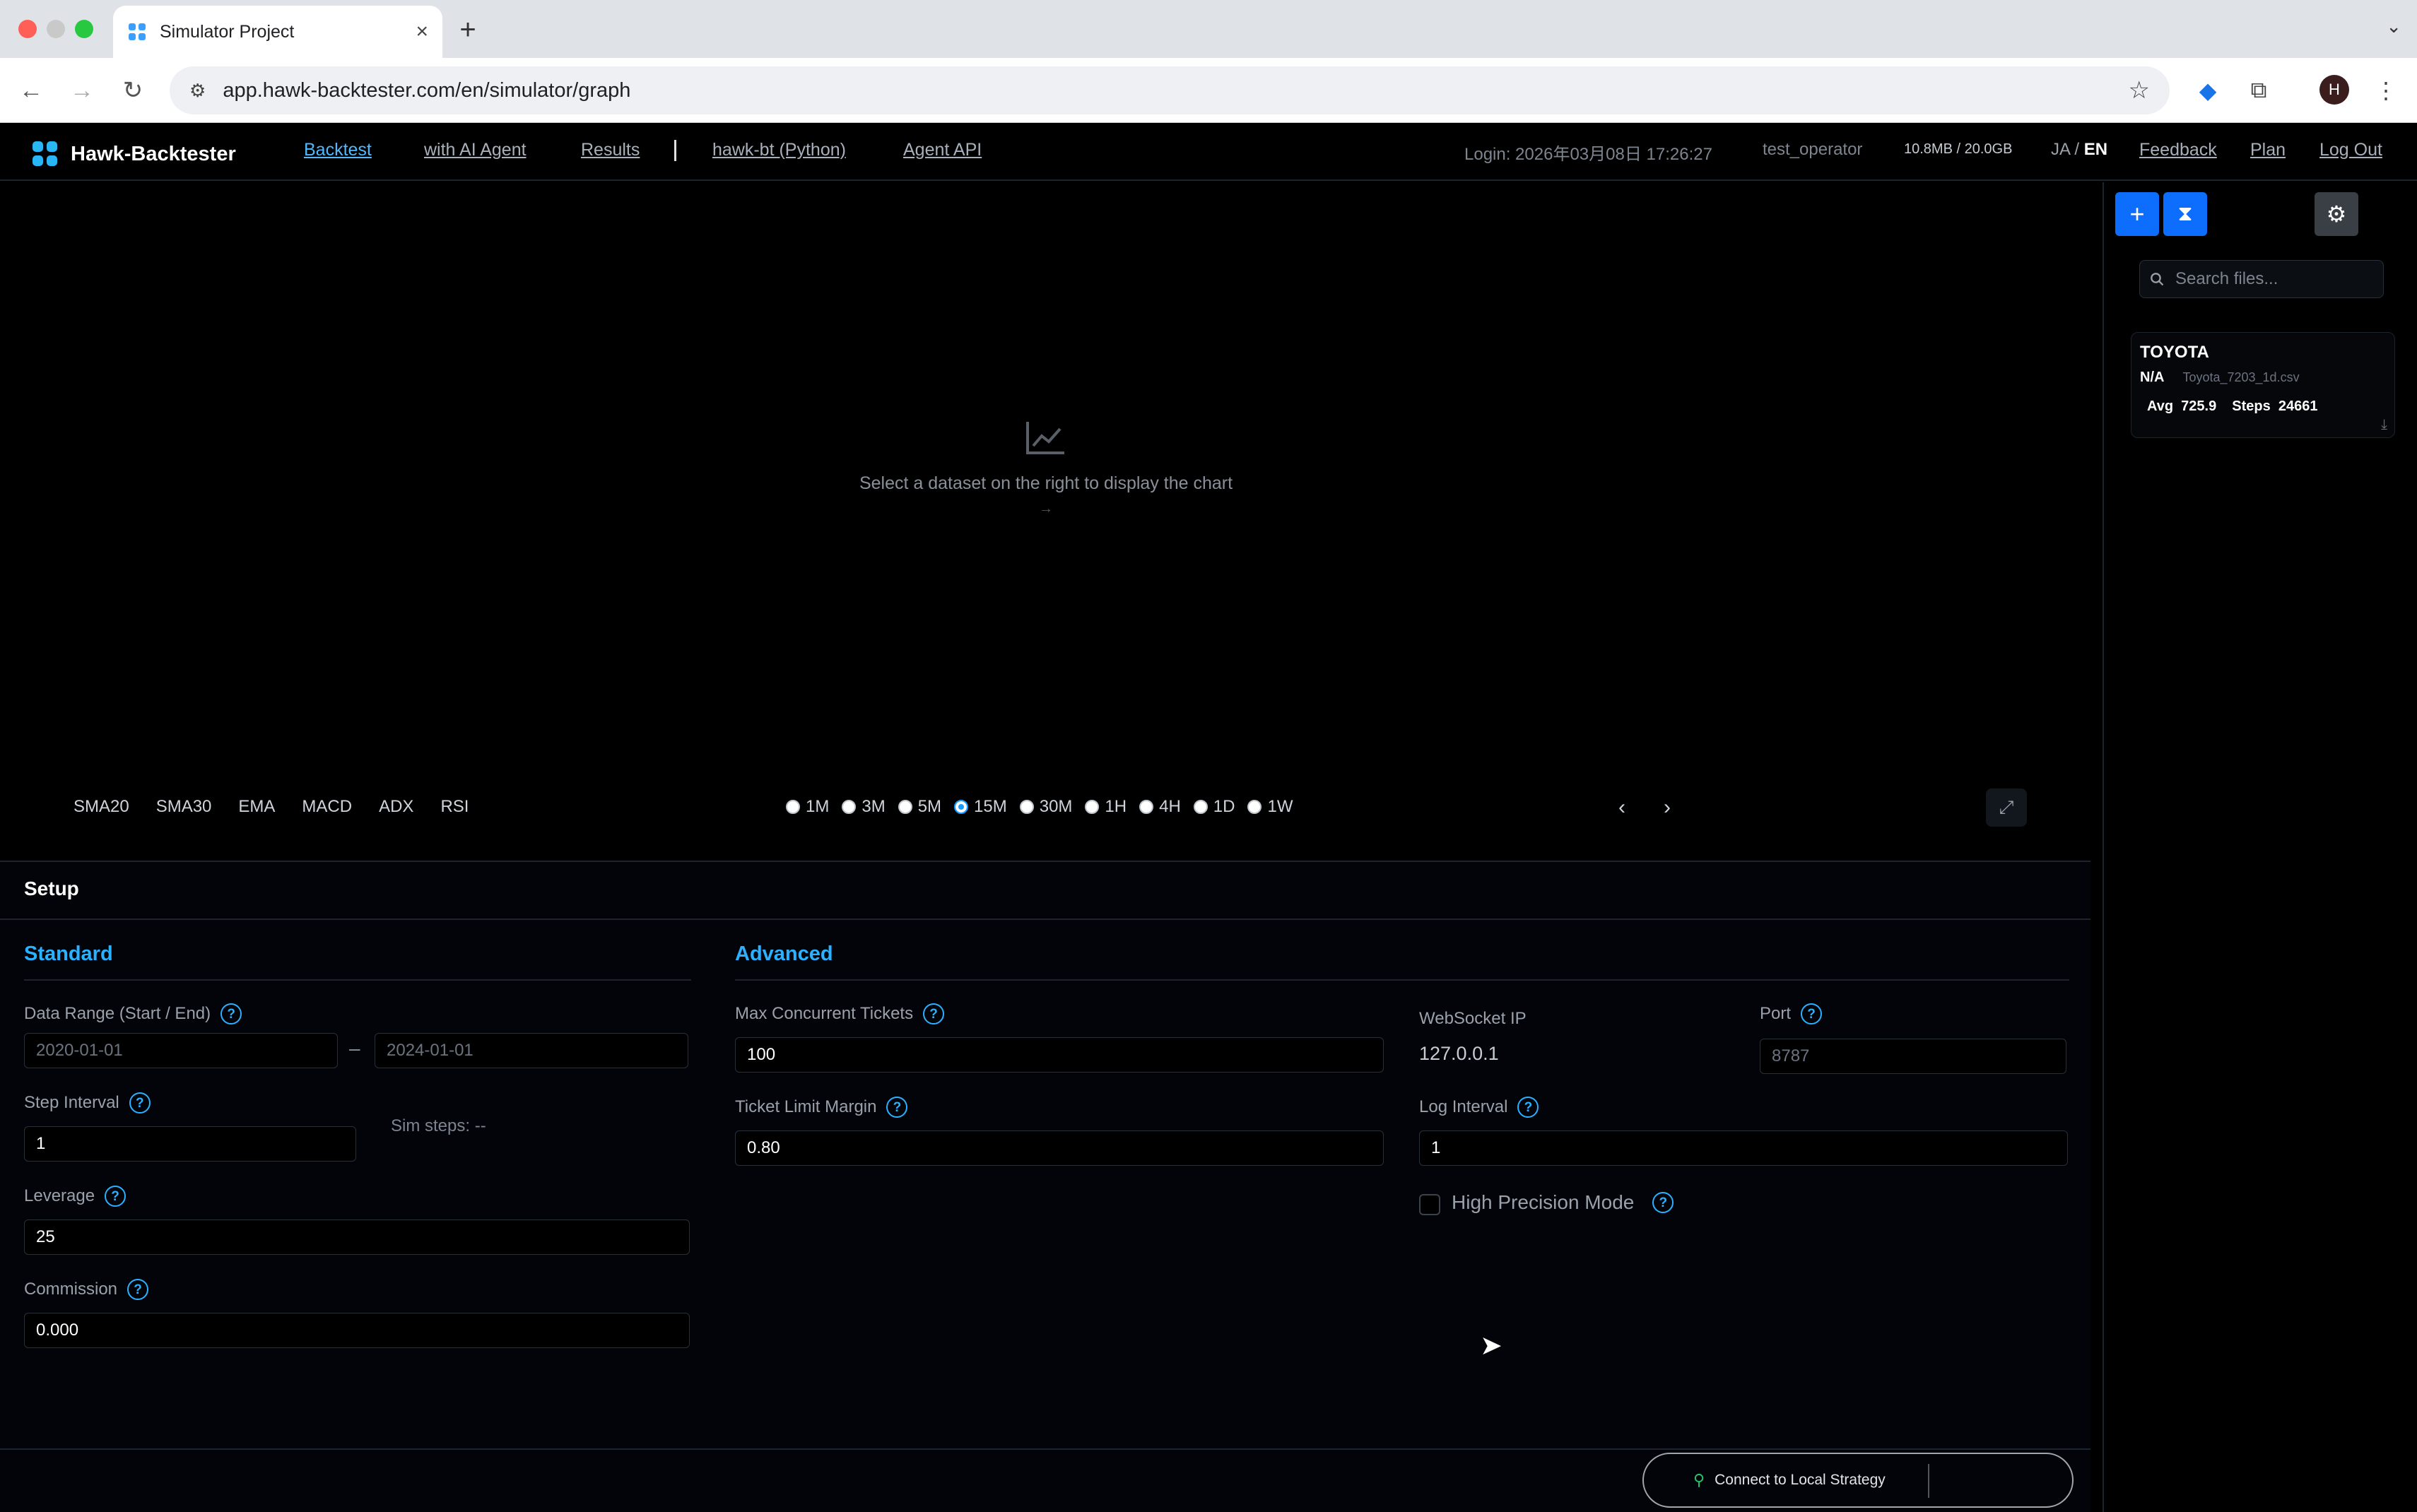  Describe the element at coordinates (396, 807) in the screenshot. I see `indicator-adx: ADX` at that location.